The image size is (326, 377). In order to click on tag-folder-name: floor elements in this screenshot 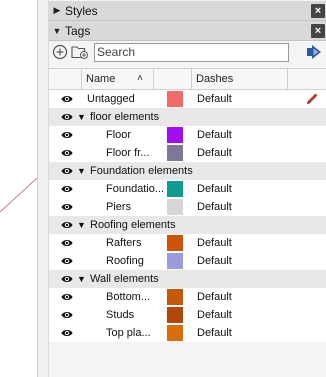, I will do `click(125, 117)`.